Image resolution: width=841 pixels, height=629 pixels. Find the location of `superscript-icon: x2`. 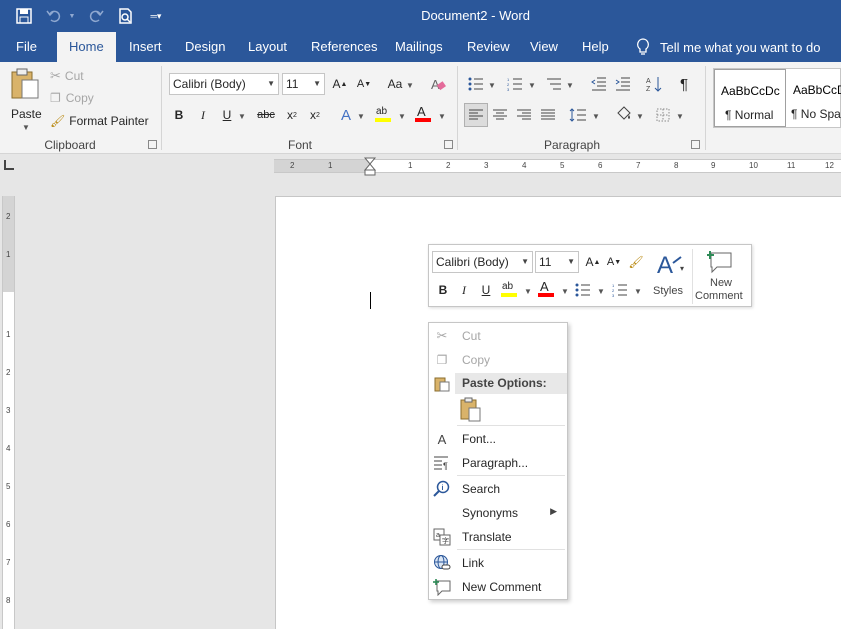

superscript-icon: x2 is located at coordinates (315, 115).